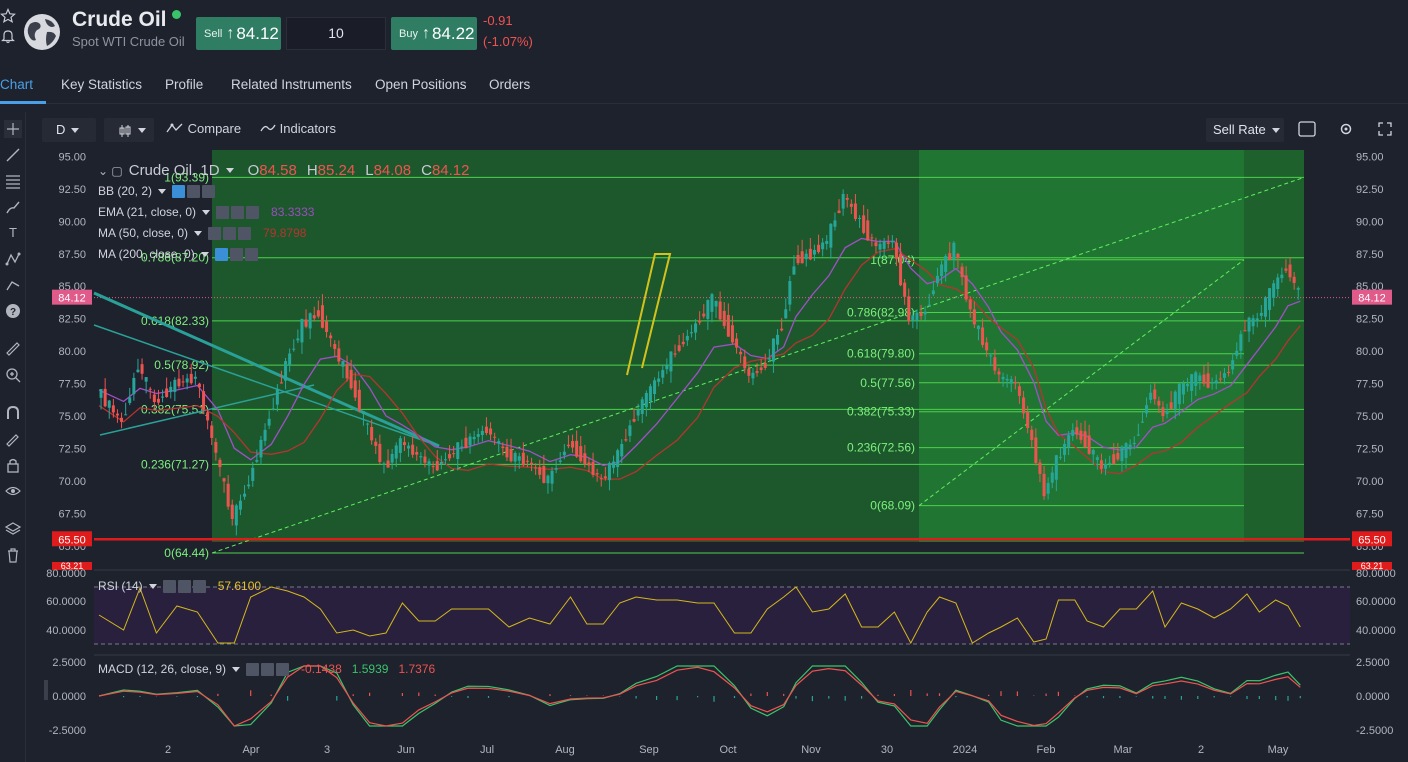 Image resolution: width=1408 pixels, height=762 pixels. Describe the element at coordinates (16, 84) in the screenshot. I see `tab-chart: Chart` at that location.